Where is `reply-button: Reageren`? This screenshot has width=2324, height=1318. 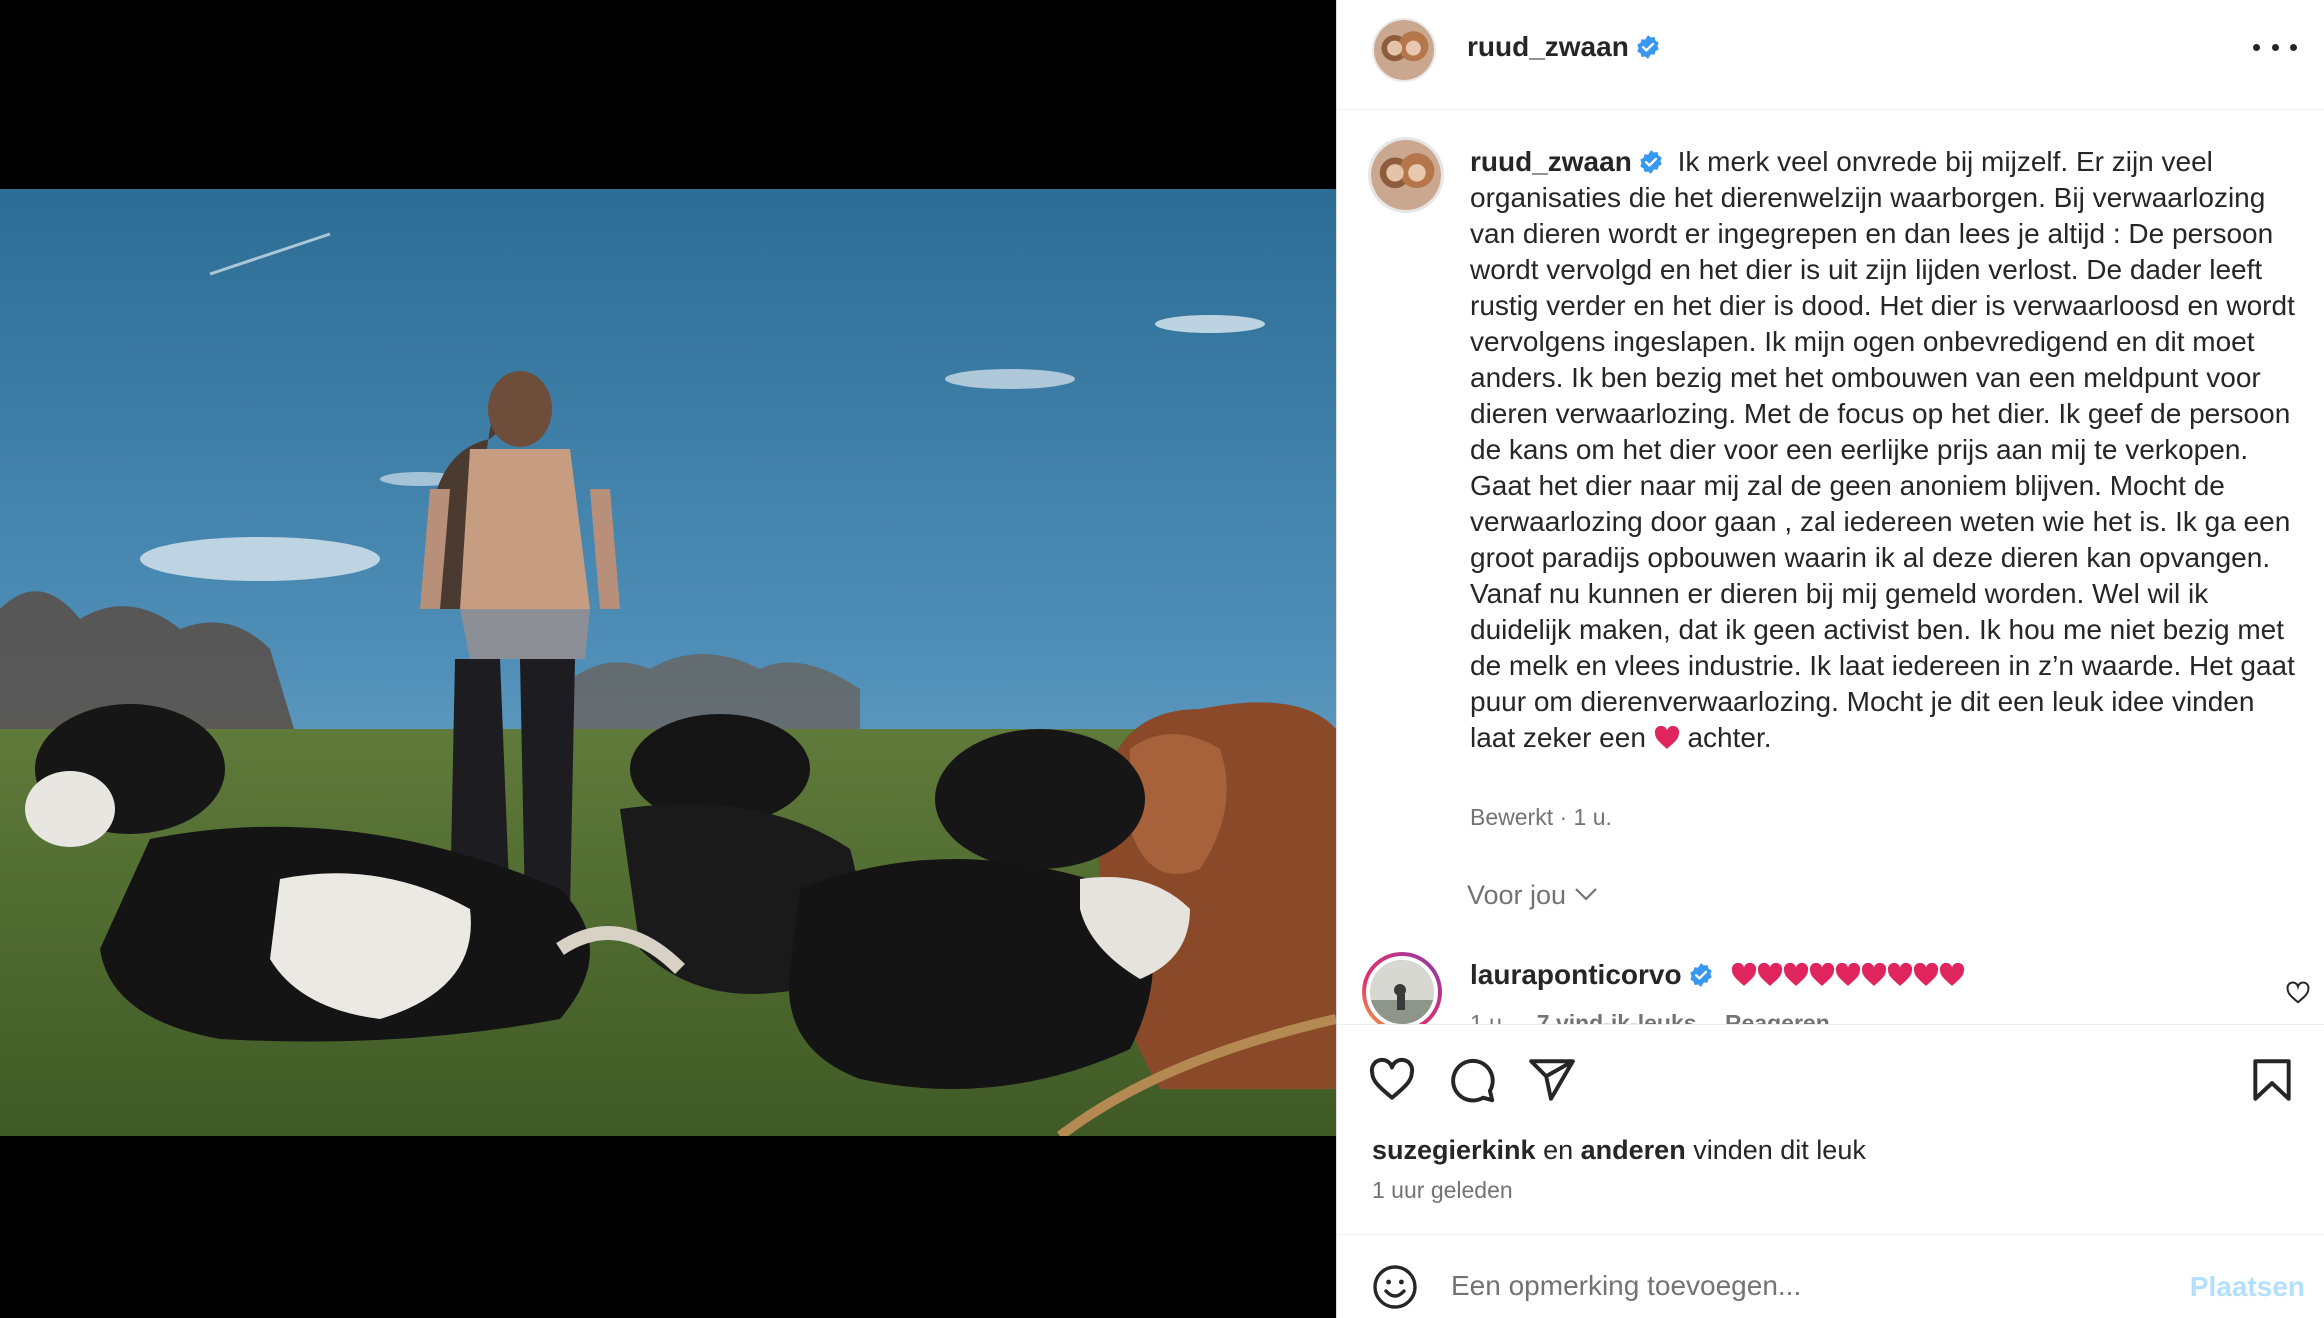
reply-button: Reageren is located at coordinates (1777, 1017).